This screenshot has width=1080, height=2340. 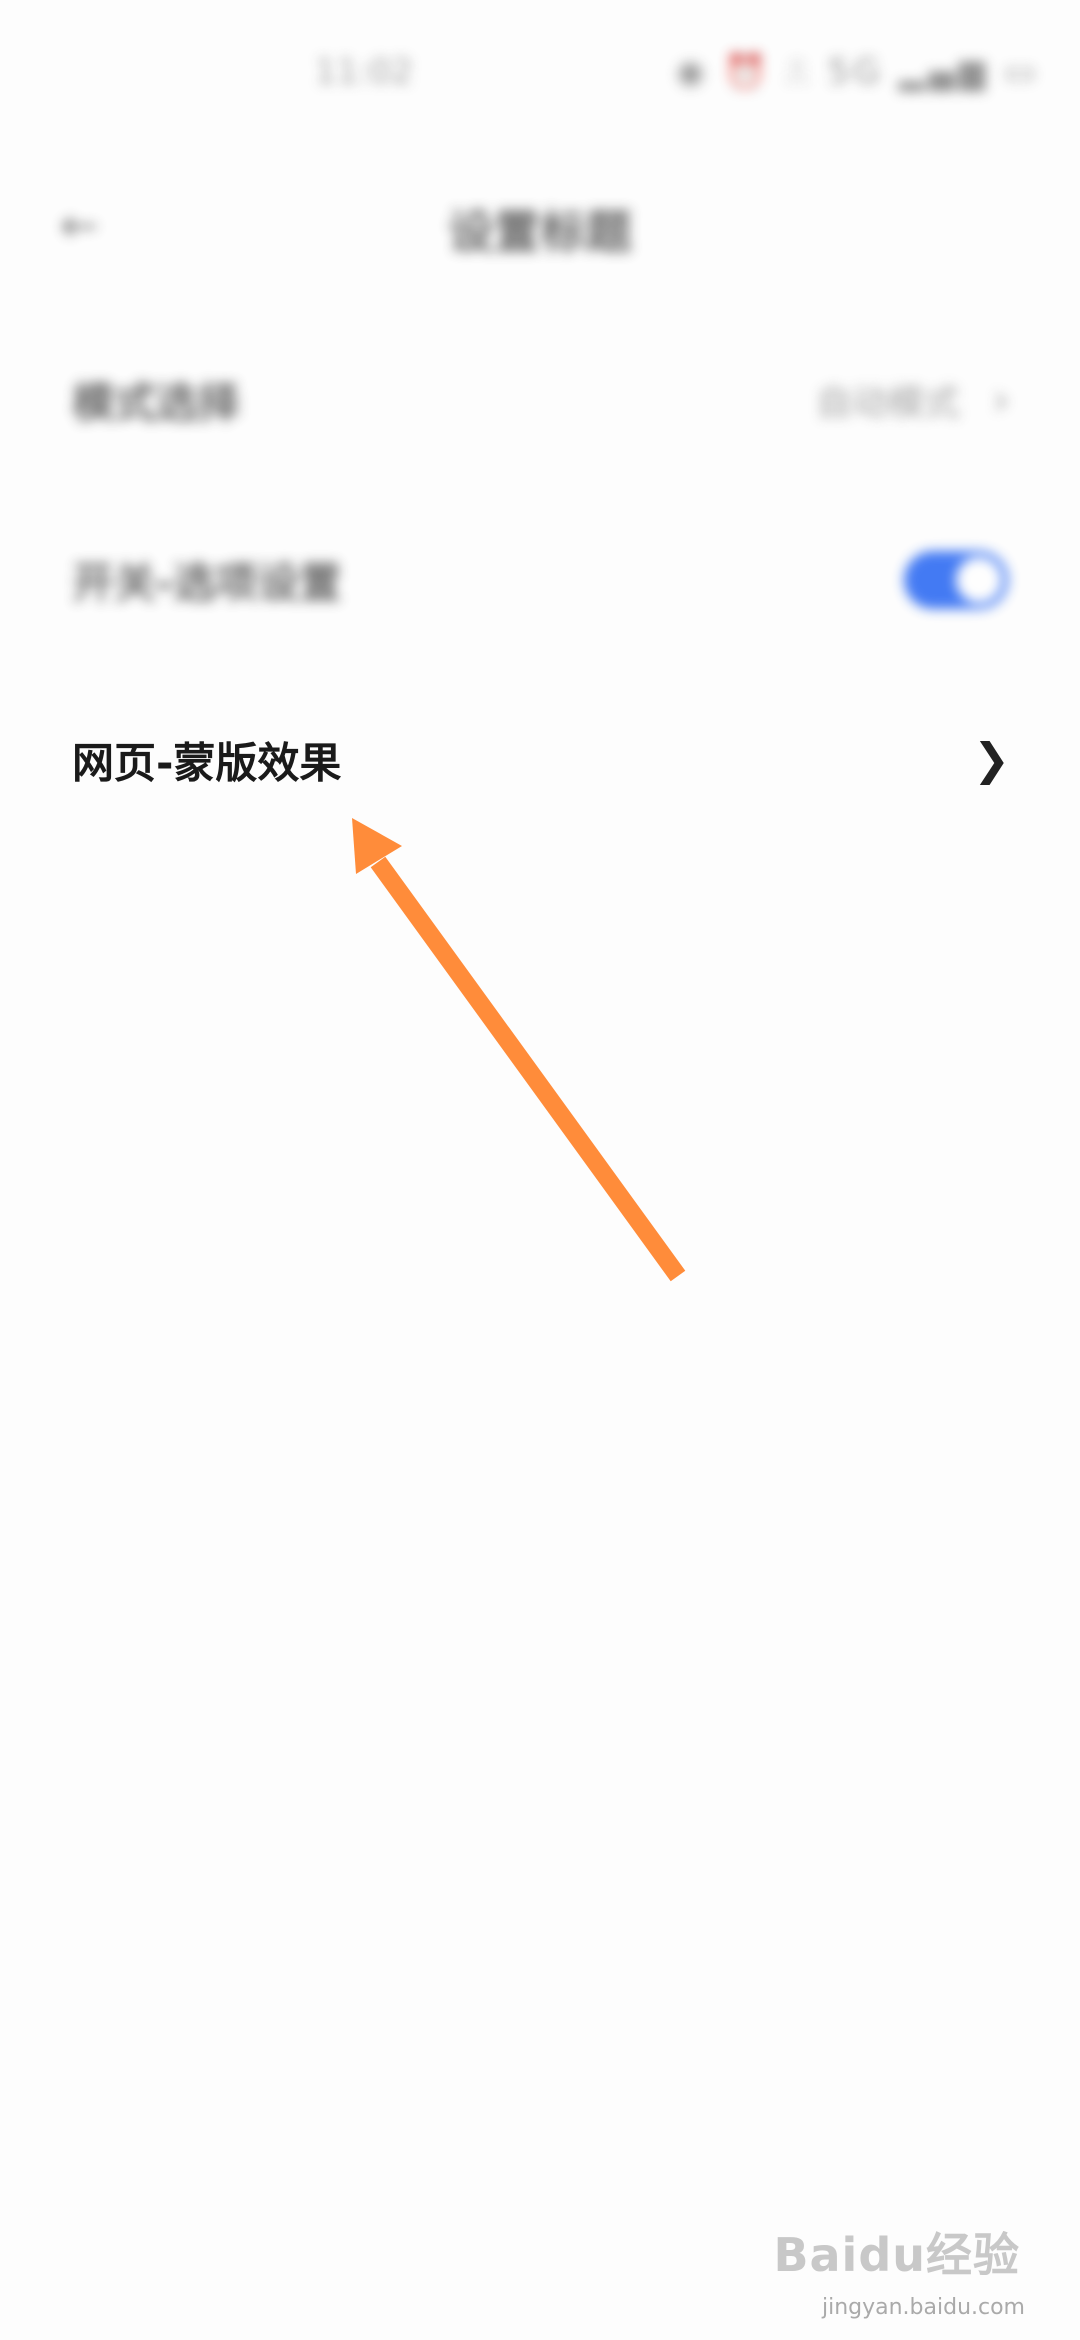 What do you see at coordinates (979, 580) in the screenshot?
I see `toggle-knob` at bounding box center [979, 580].